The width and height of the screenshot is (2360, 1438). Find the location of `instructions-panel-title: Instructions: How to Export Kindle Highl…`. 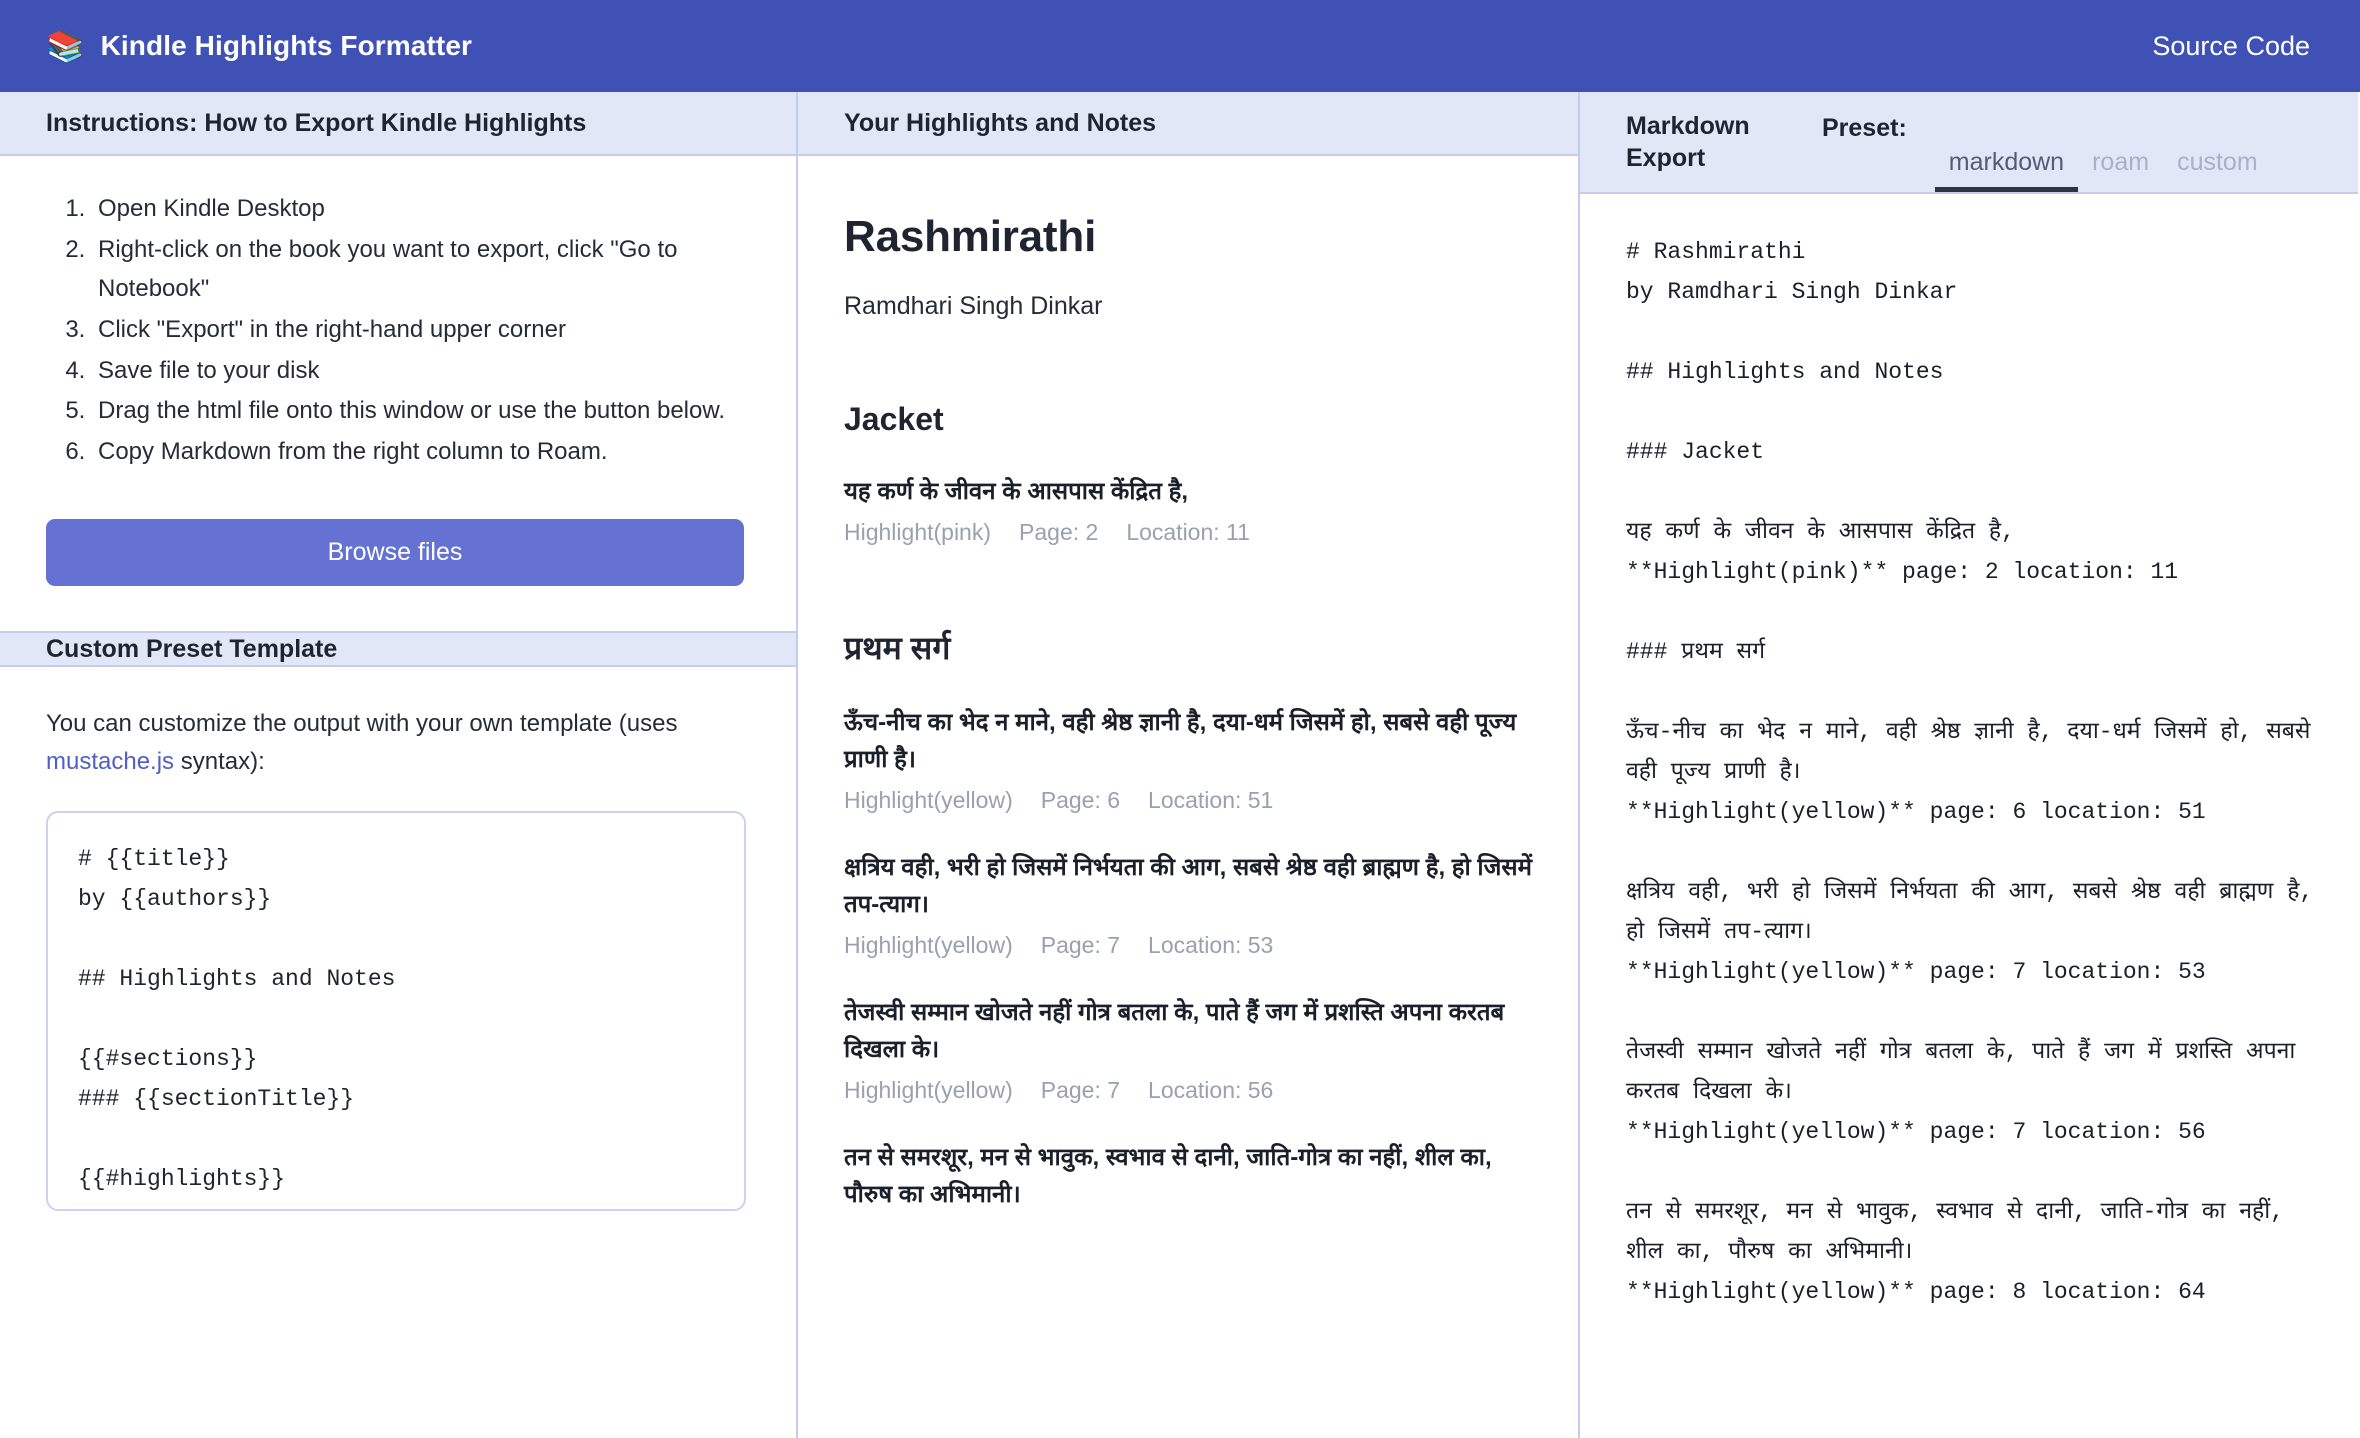

instructions-panel-title: Instructions: How to Export Kindle Highl… is located at coordinates (316, 123).